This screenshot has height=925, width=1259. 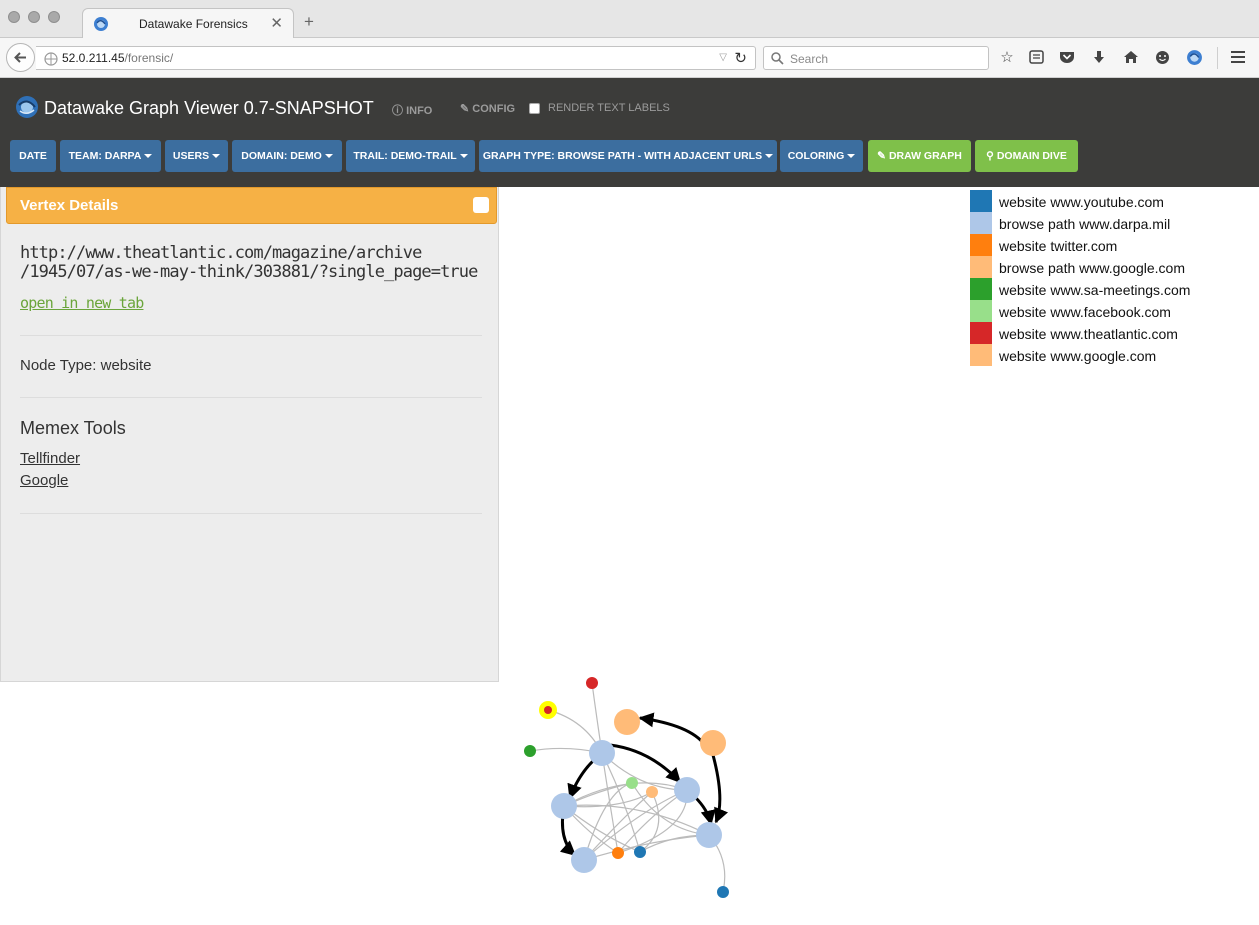 I want to click on team-dropdown: TEAM: DARPA, so click(x=110, y=156).